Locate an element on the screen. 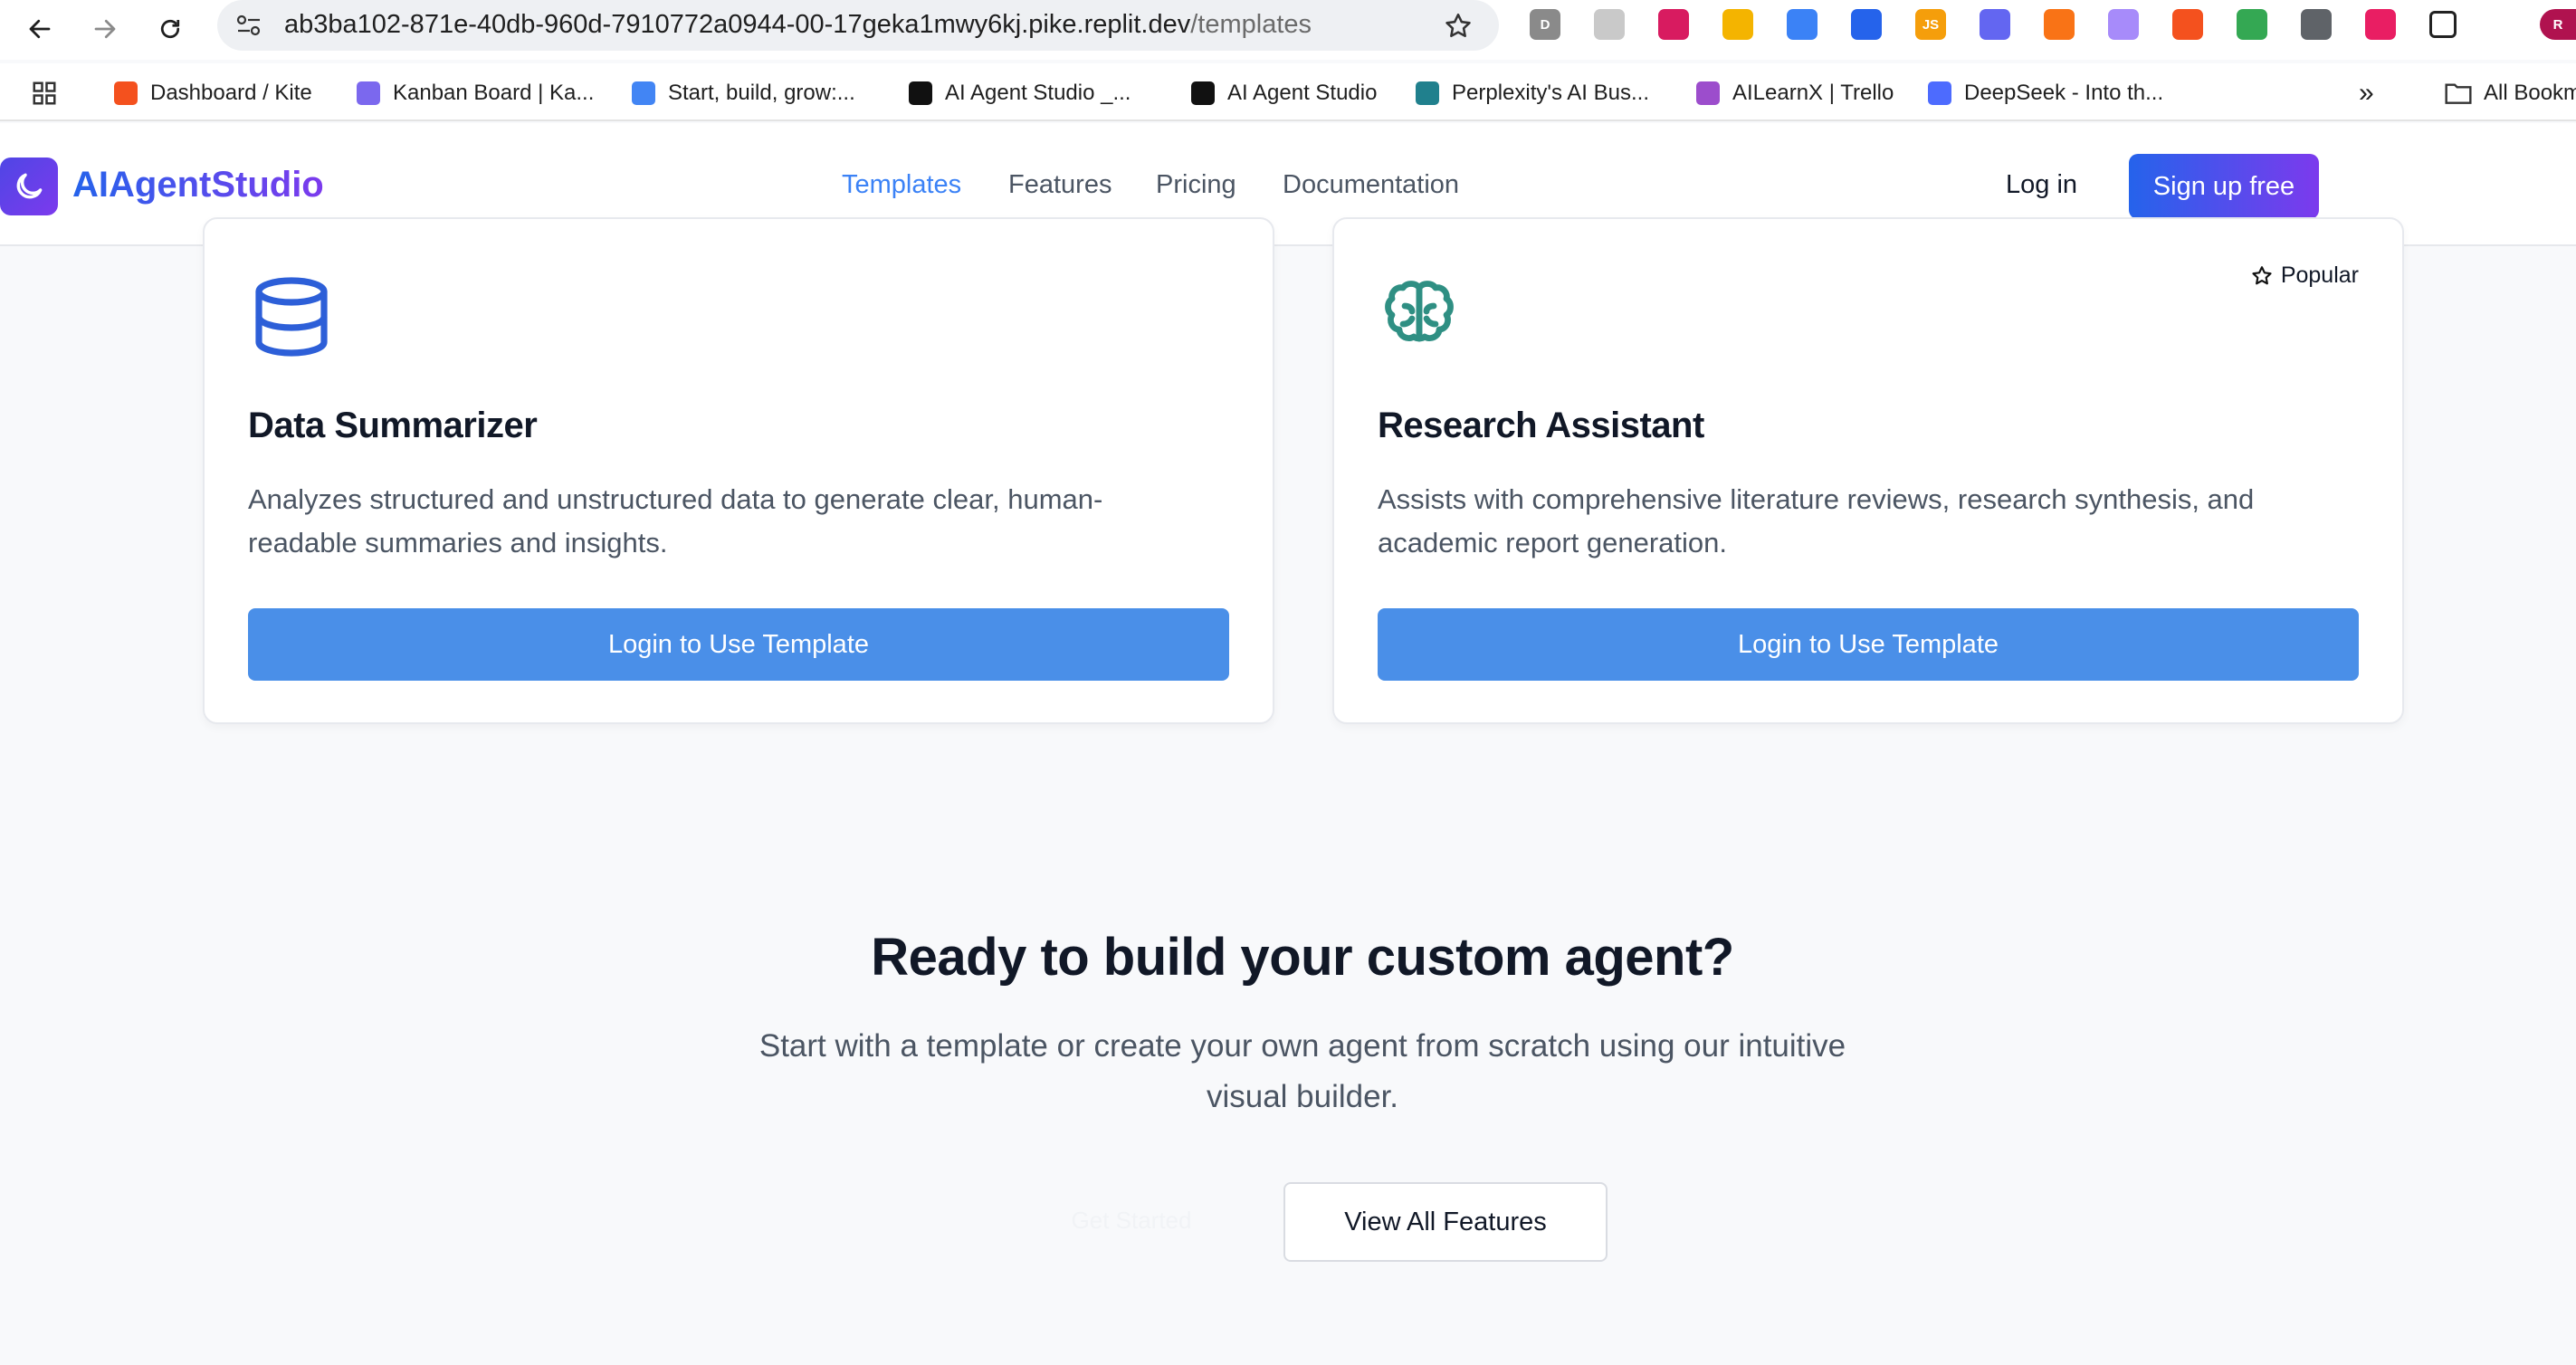 The width and height of the screenshot is (2576, 1365). tag-extension-icon is located at coordinates (1867, 25).